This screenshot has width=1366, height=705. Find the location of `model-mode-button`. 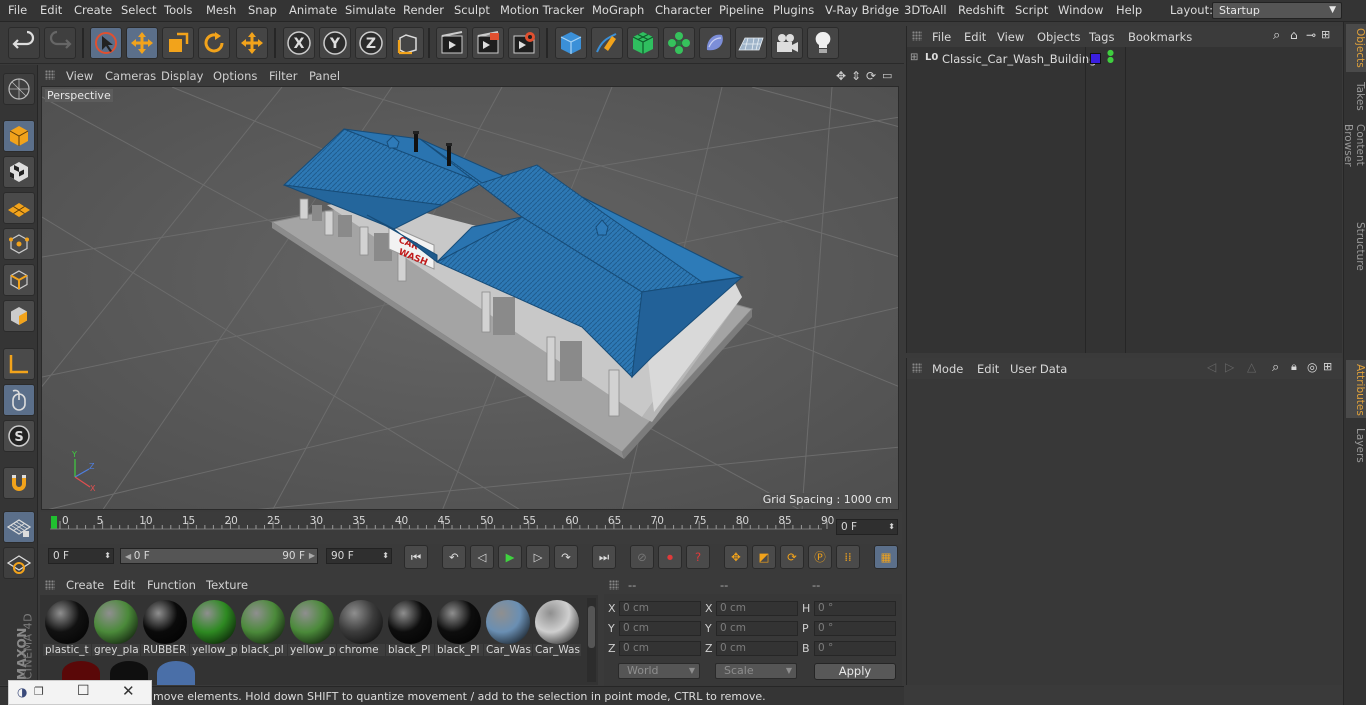

model-mode-button is located at coordinates (19, 136).